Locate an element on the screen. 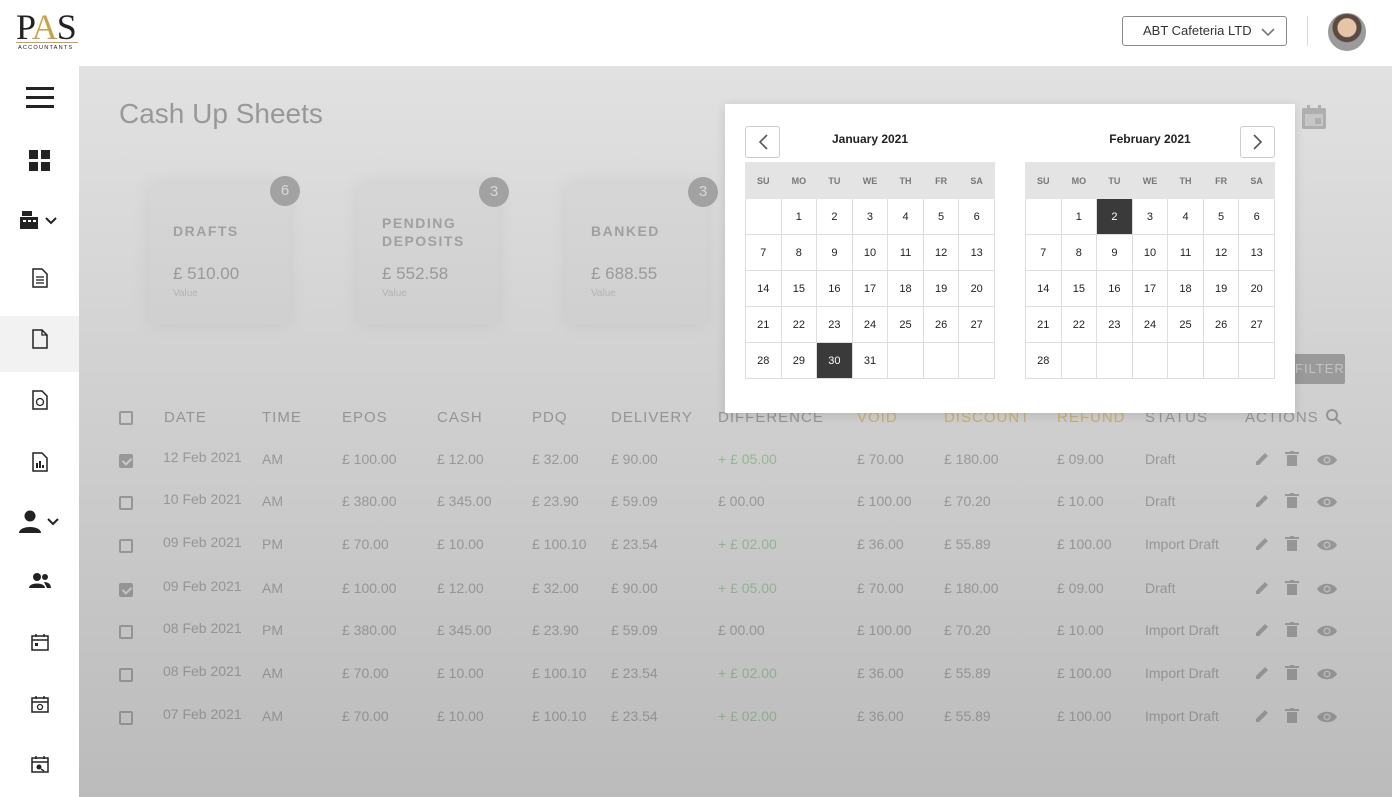  user-avatar is located at coordinates (1347, 32).